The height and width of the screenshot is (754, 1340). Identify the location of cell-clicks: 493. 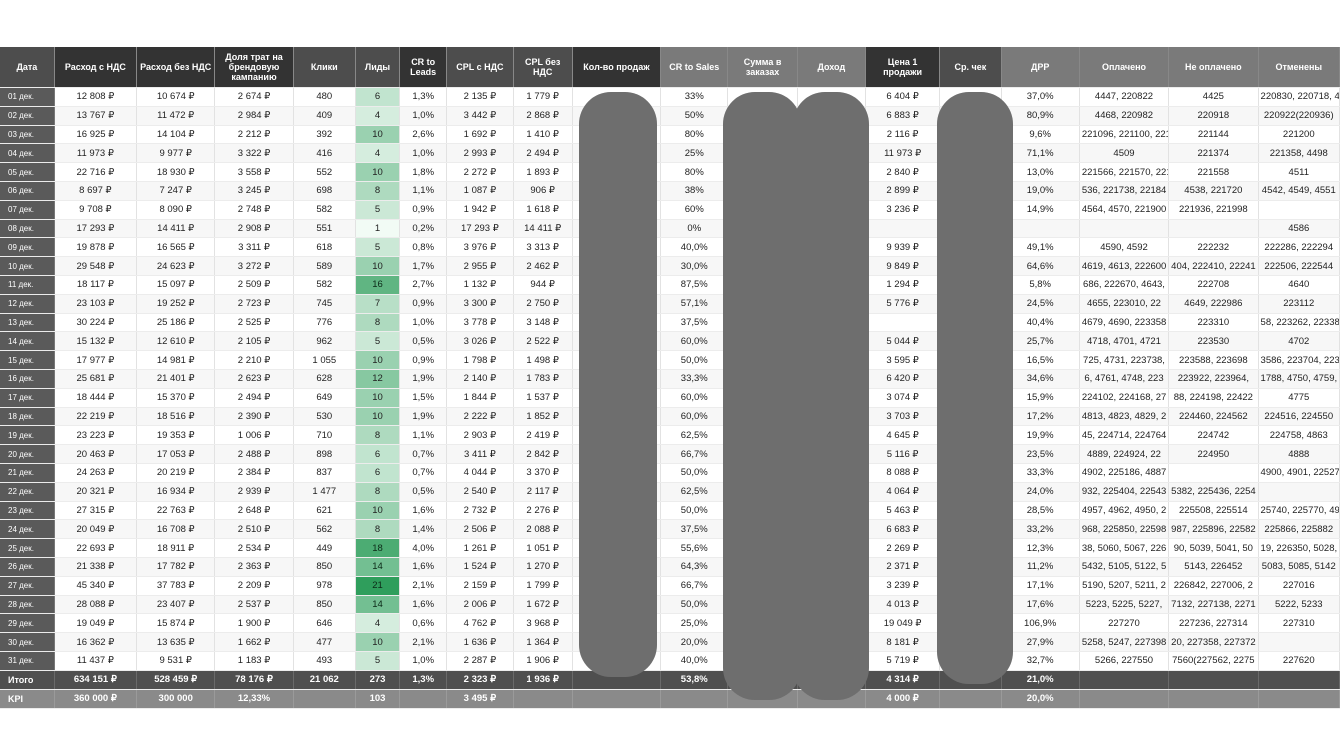
(324, 661).